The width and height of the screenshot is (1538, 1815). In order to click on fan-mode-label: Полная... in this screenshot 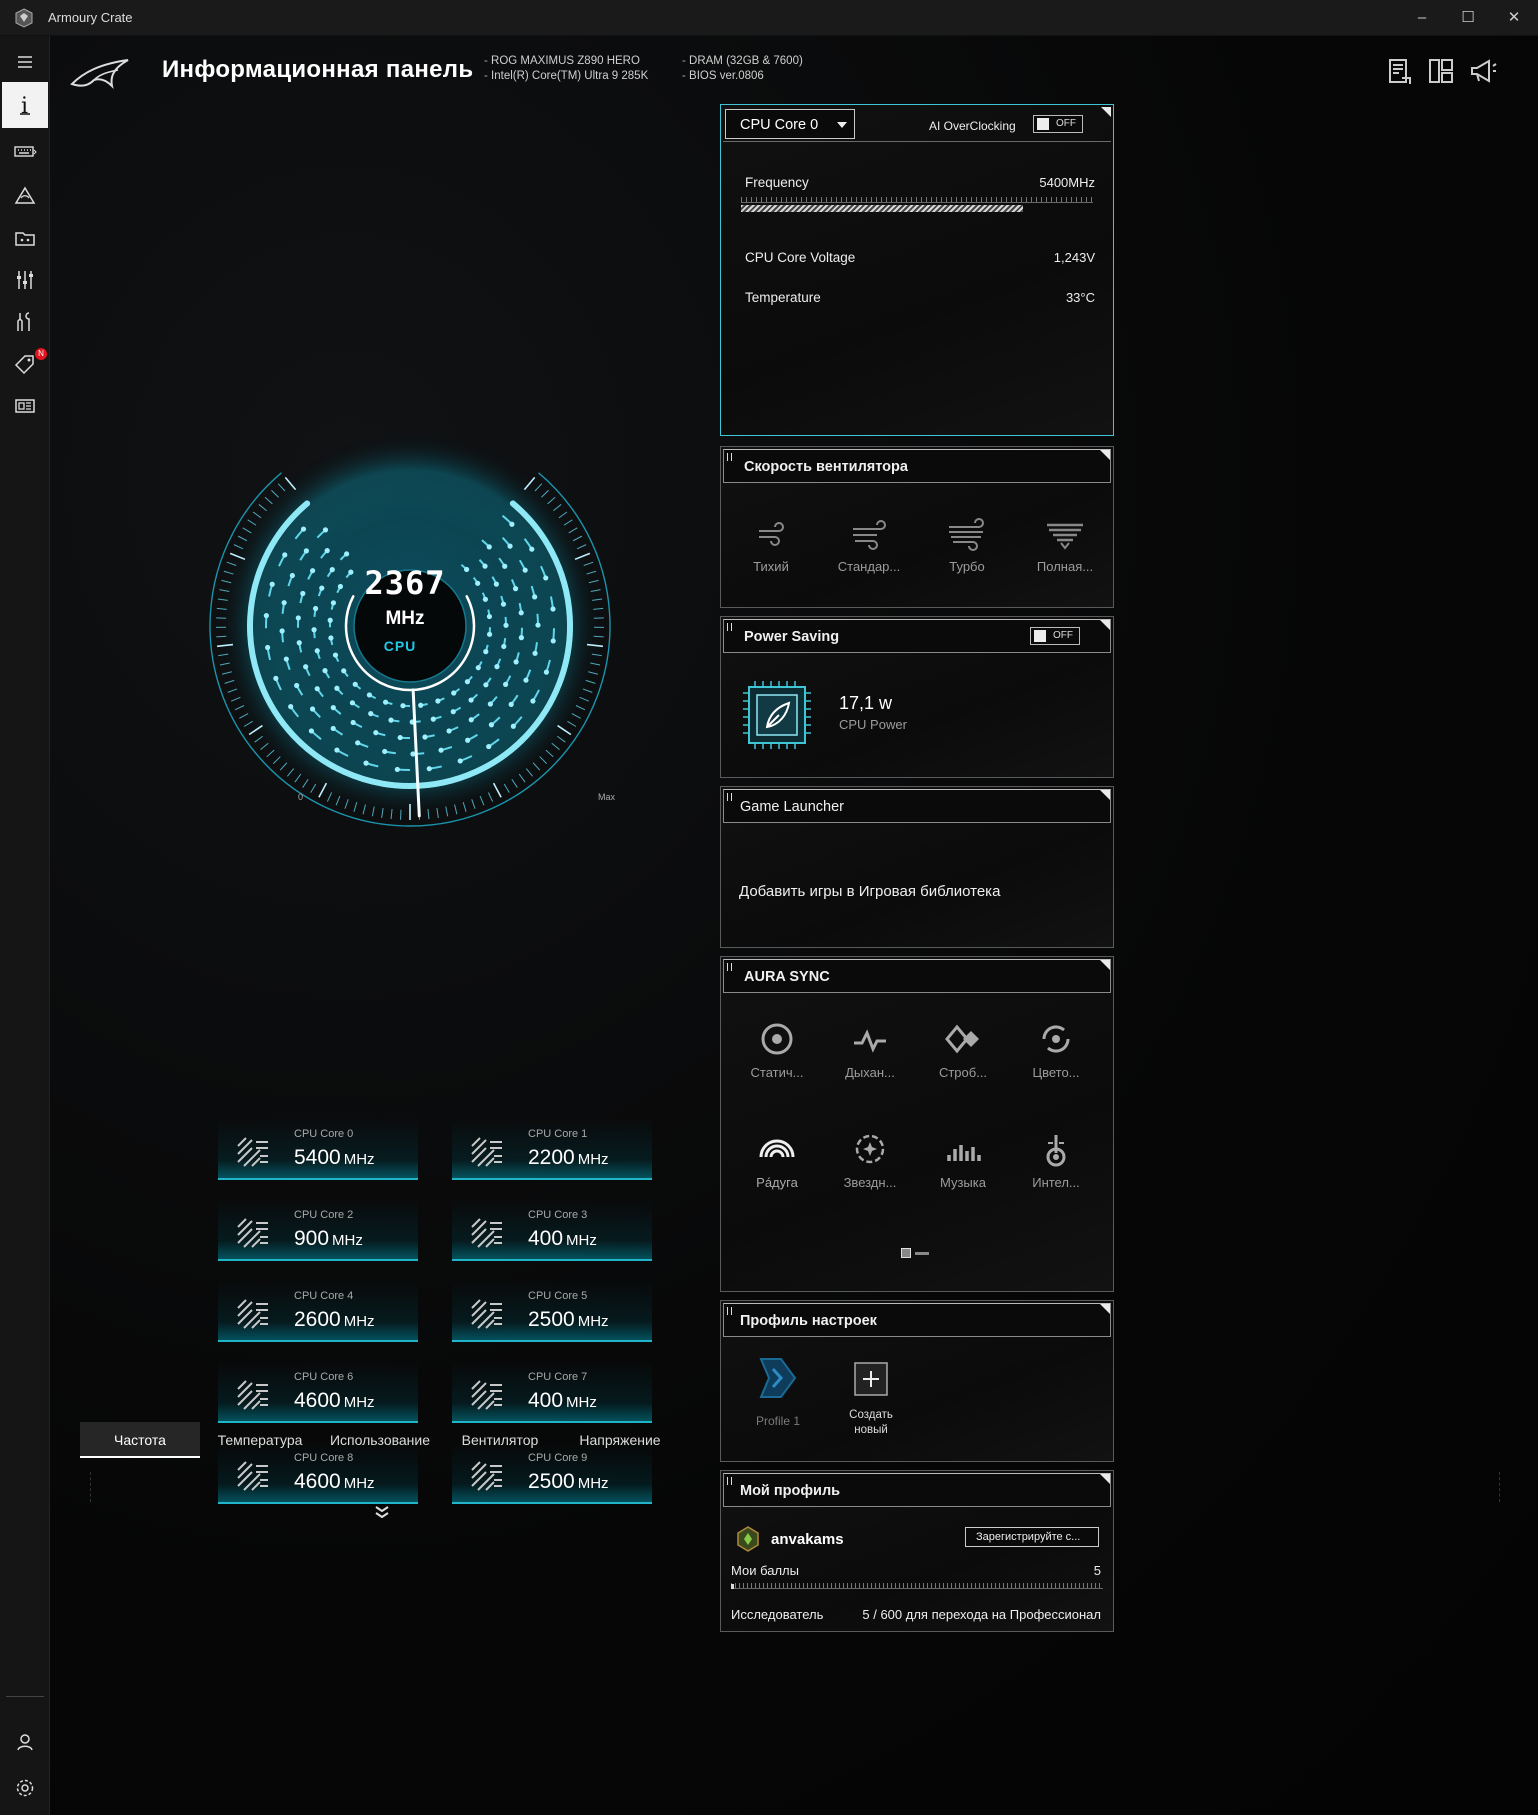, I will do `click(1065, 566)`.